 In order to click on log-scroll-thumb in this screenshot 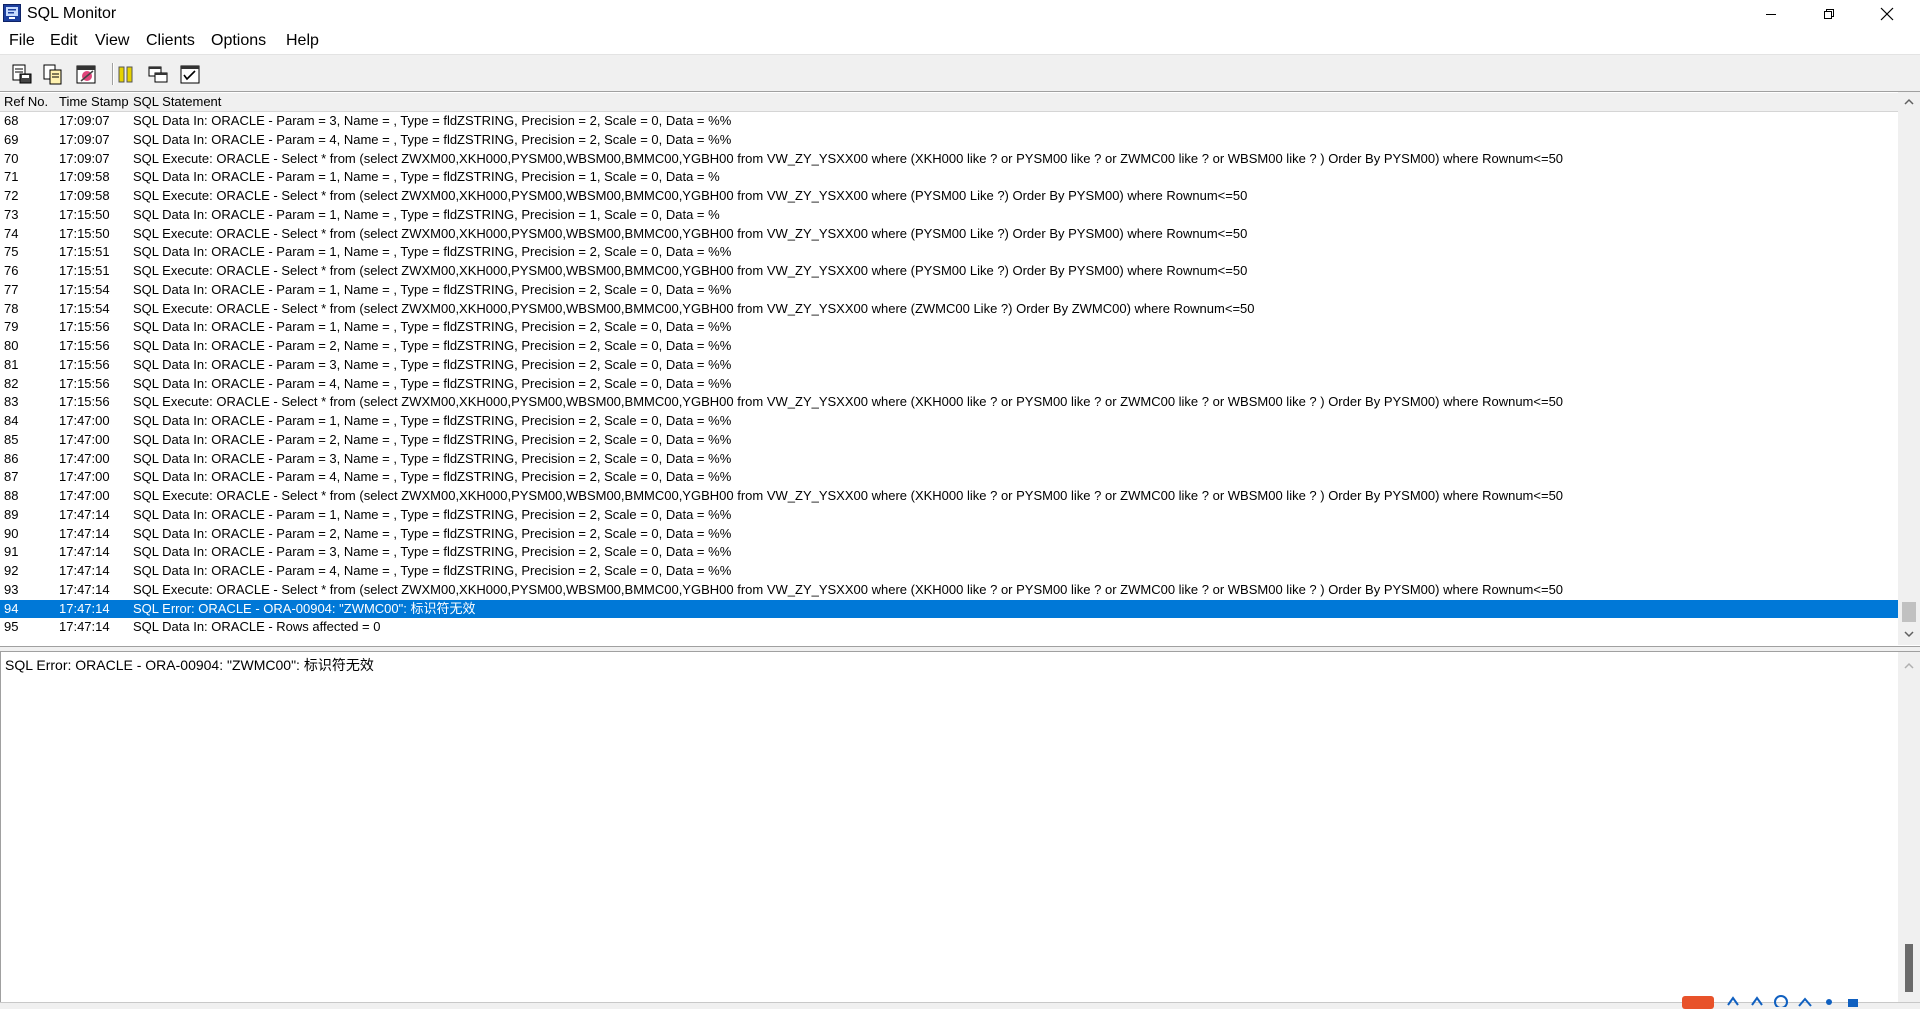, I will do `click(1909, 612)`.